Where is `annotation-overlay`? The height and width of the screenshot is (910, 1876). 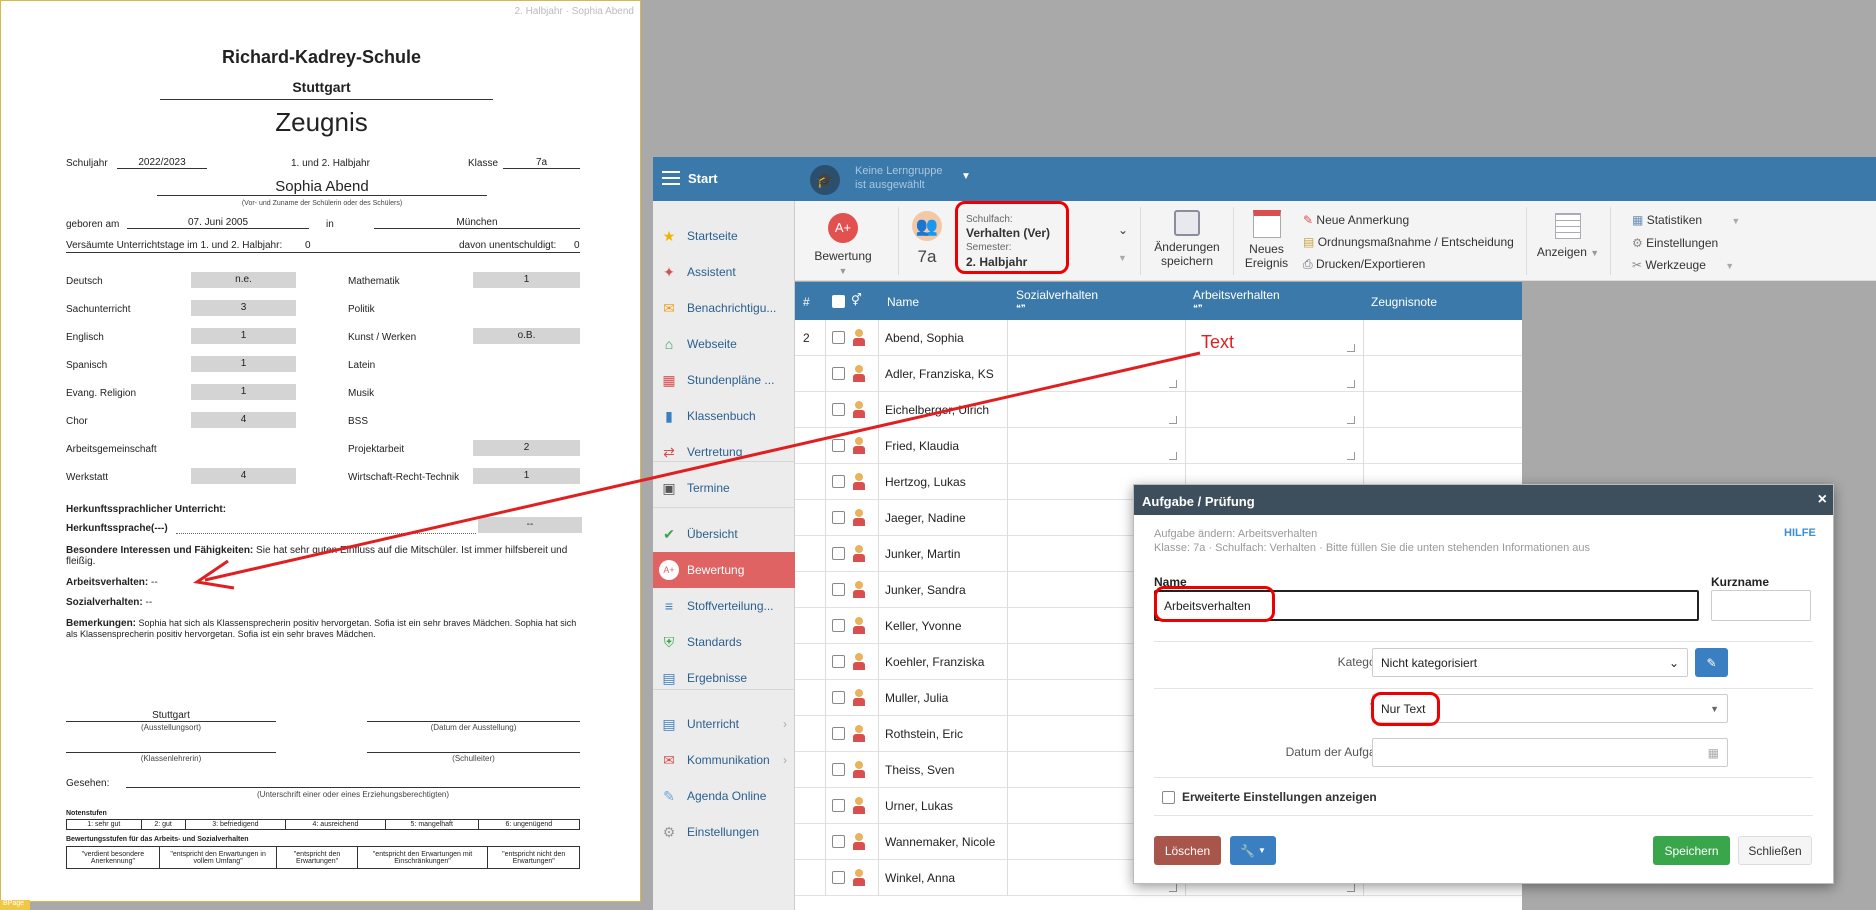 annotation-overlay is located at coordinates (697, 470).